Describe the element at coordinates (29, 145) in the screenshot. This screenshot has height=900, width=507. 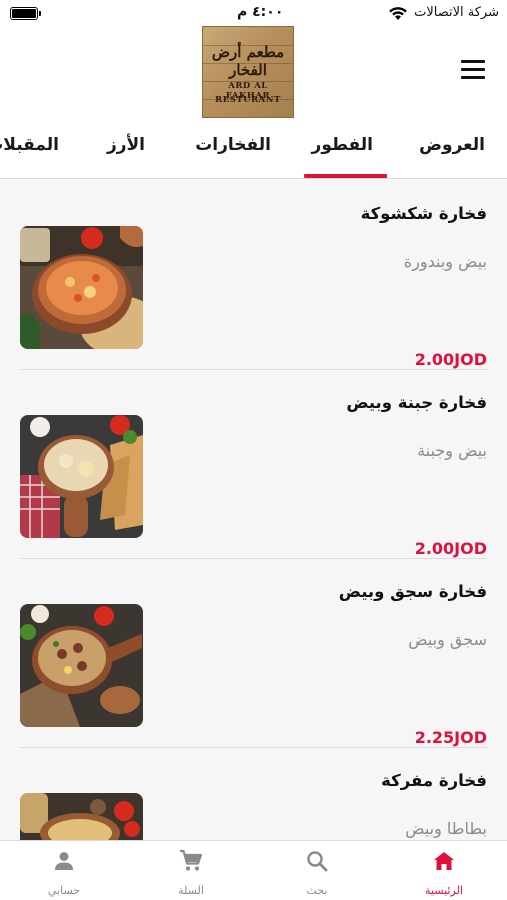
I see `tab-appetizers: المقبلات` at that location.